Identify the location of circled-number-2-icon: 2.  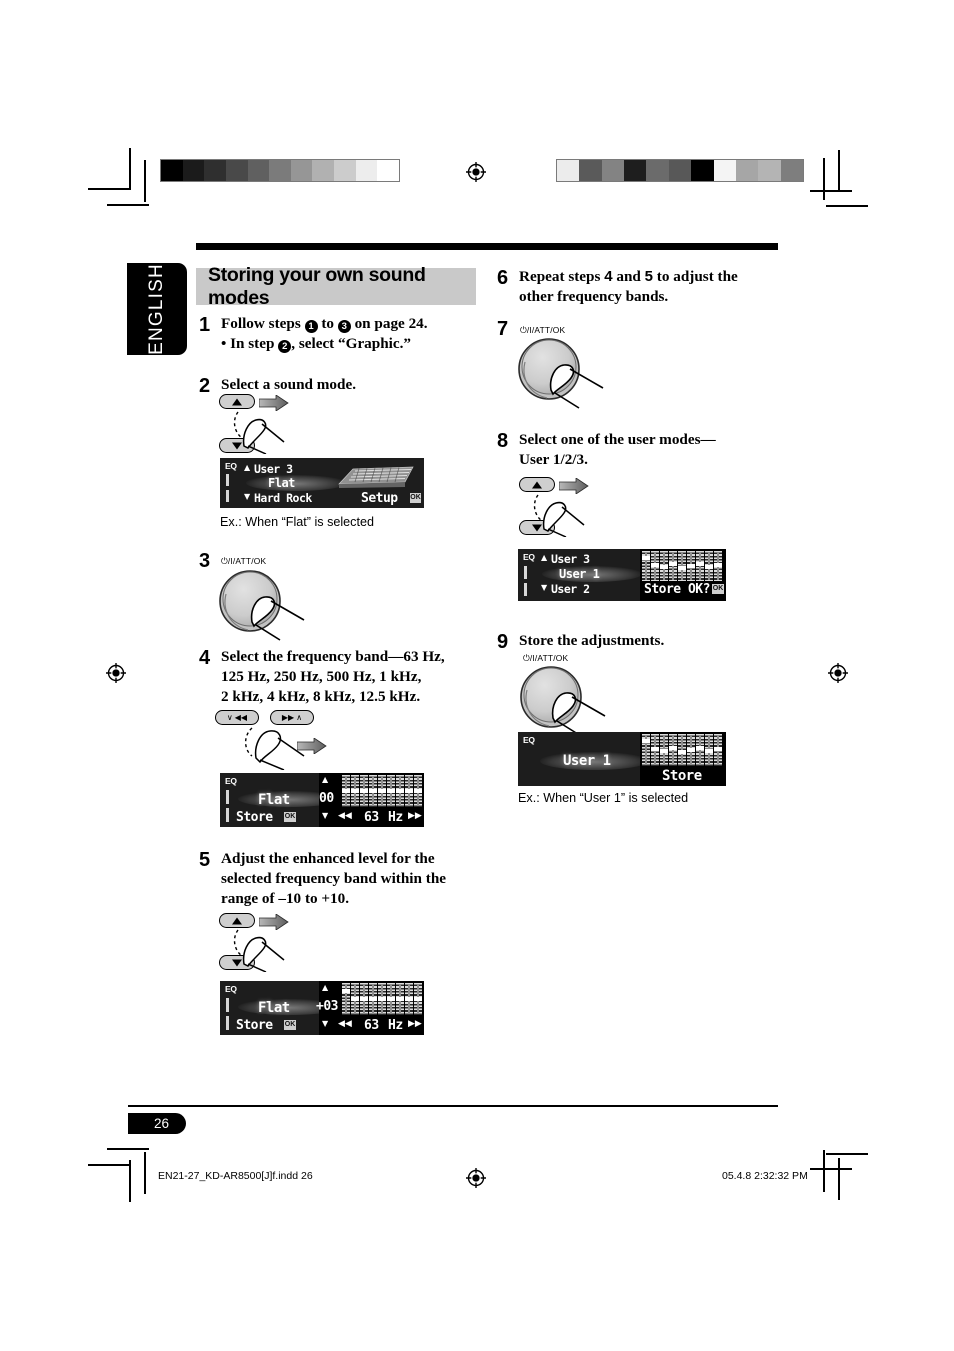
(285, 347).